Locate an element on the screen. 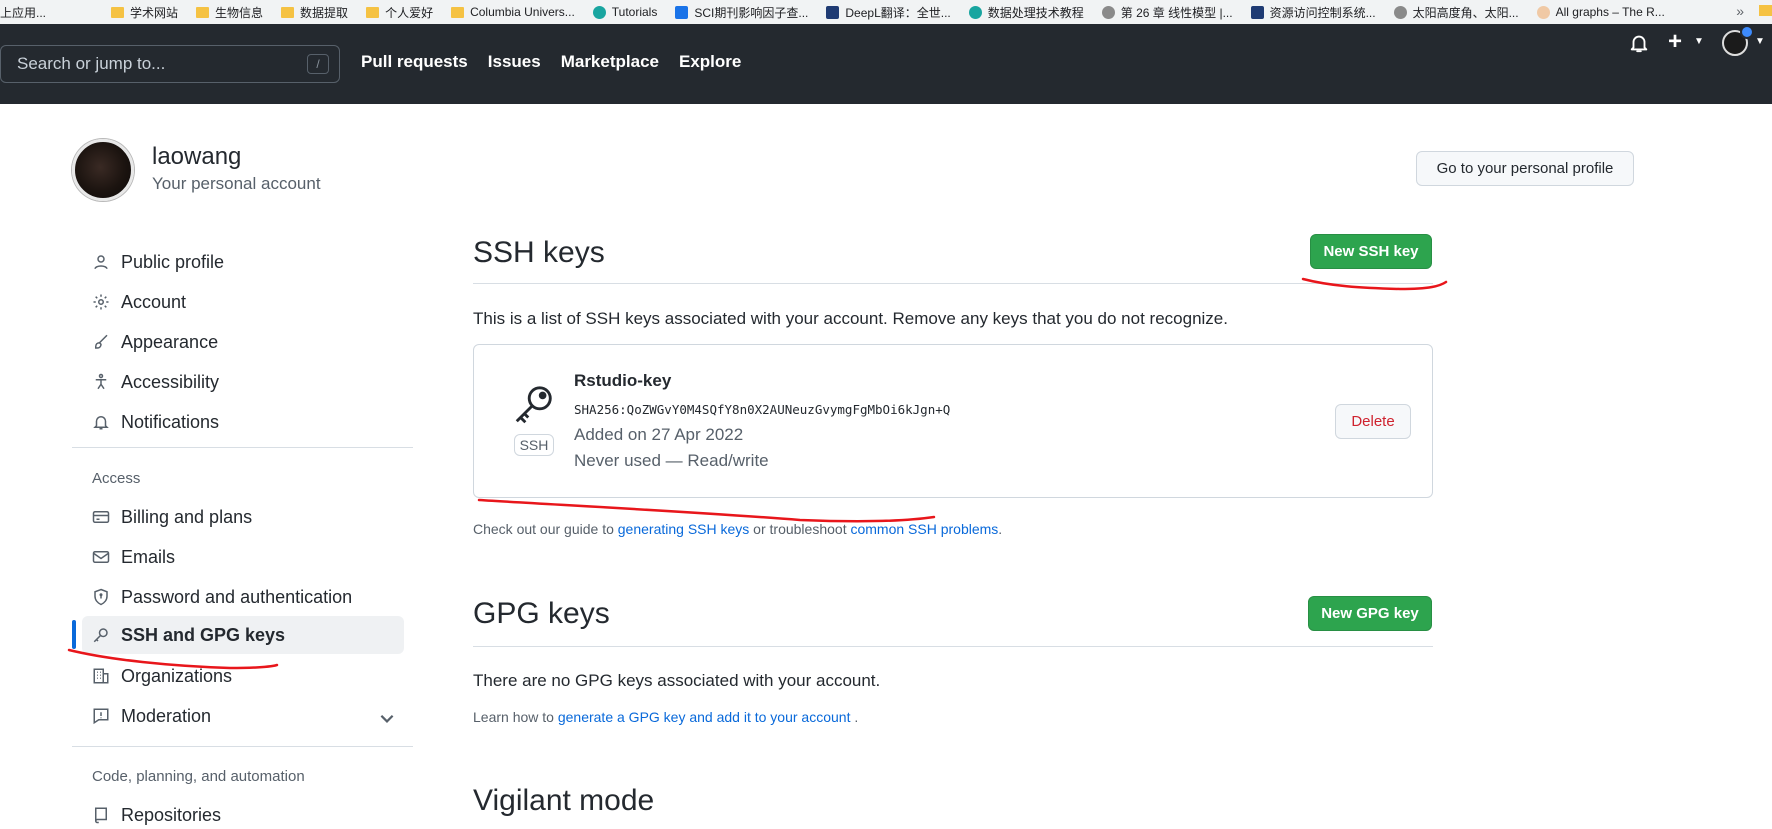  guide-text: Check out our guide to is located at coordinates (545, 529).